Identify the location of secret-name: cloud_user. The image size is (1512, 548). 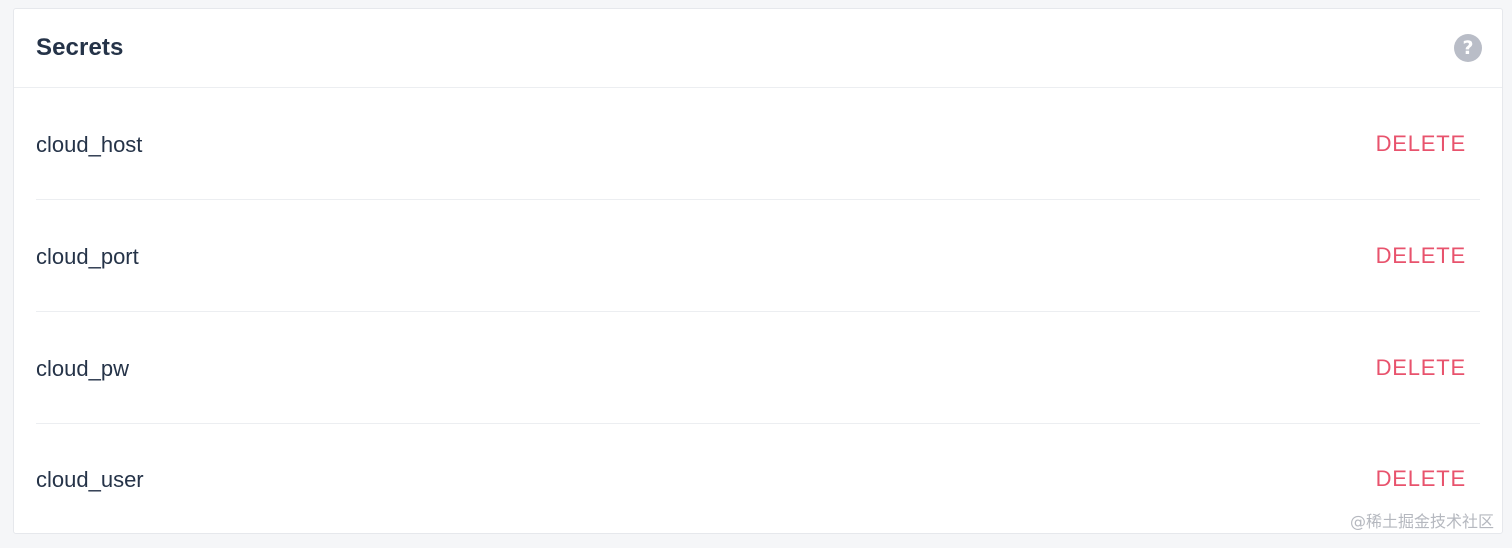
(90, 479).